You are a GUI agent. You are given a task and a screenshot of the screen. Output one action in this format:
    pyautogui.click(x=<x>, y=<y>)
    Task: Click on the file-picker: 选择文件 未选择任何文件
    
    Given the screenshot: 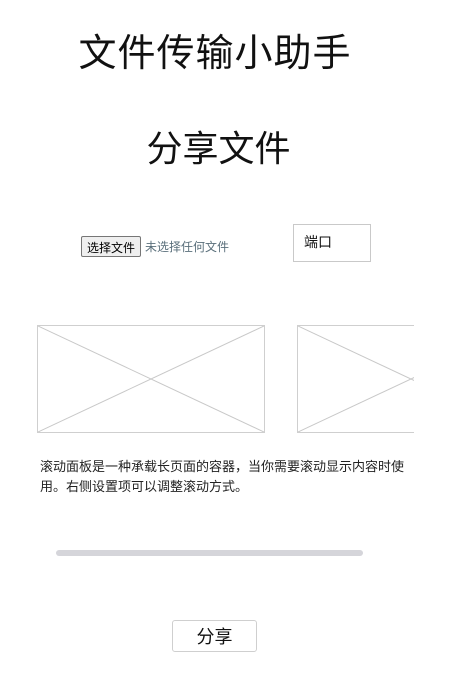 What is the action you would take?
    pyautogui.click(x=155, y=246)
    